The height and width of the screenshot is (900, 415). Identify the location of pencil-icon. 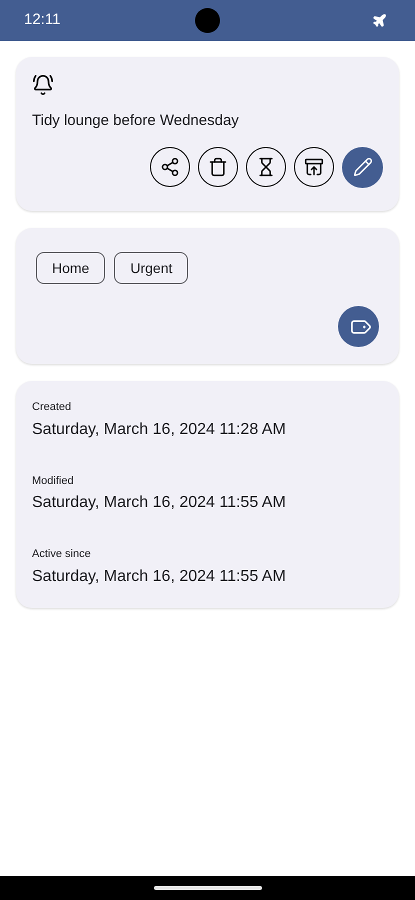
(362, 167).